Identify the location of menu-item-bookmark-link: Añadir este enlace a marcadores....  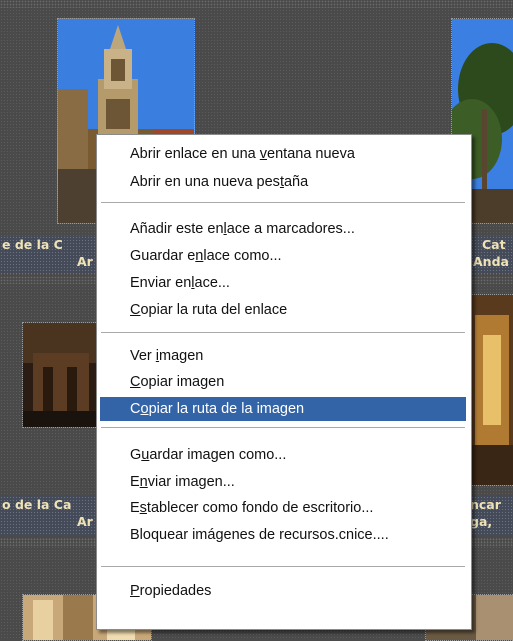
(283, 229).